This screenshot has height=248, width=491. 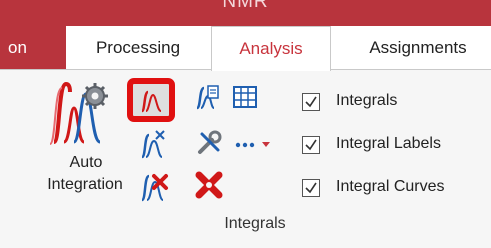 I want to click on title-bar: NMR, so click(x=245, y=13).